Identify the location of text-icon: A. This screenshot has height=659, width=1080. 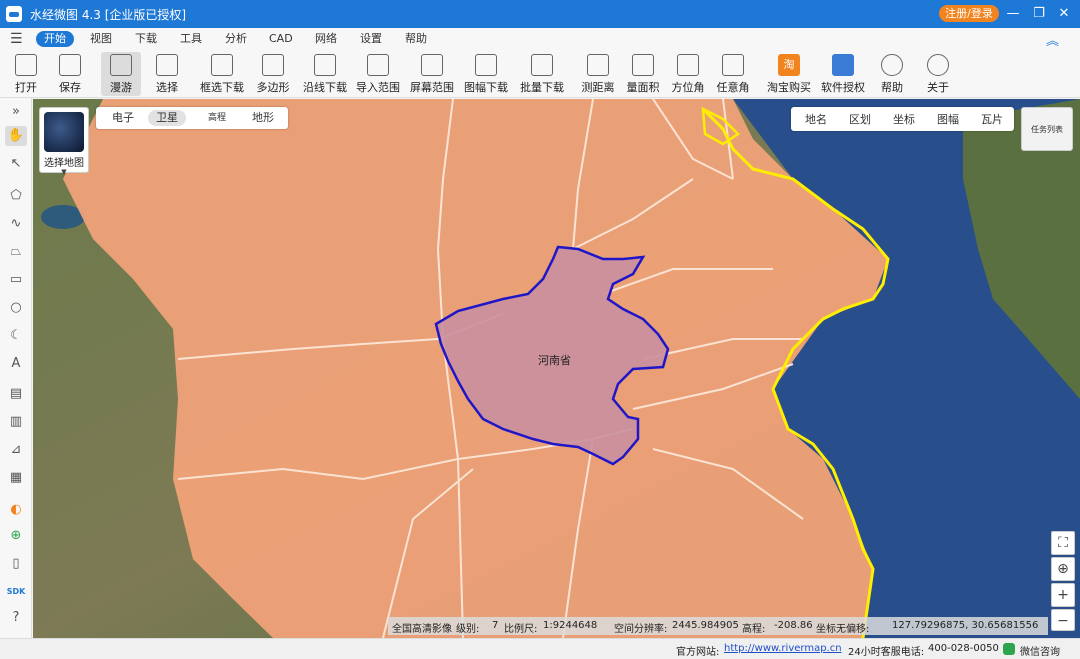
(16, 364).